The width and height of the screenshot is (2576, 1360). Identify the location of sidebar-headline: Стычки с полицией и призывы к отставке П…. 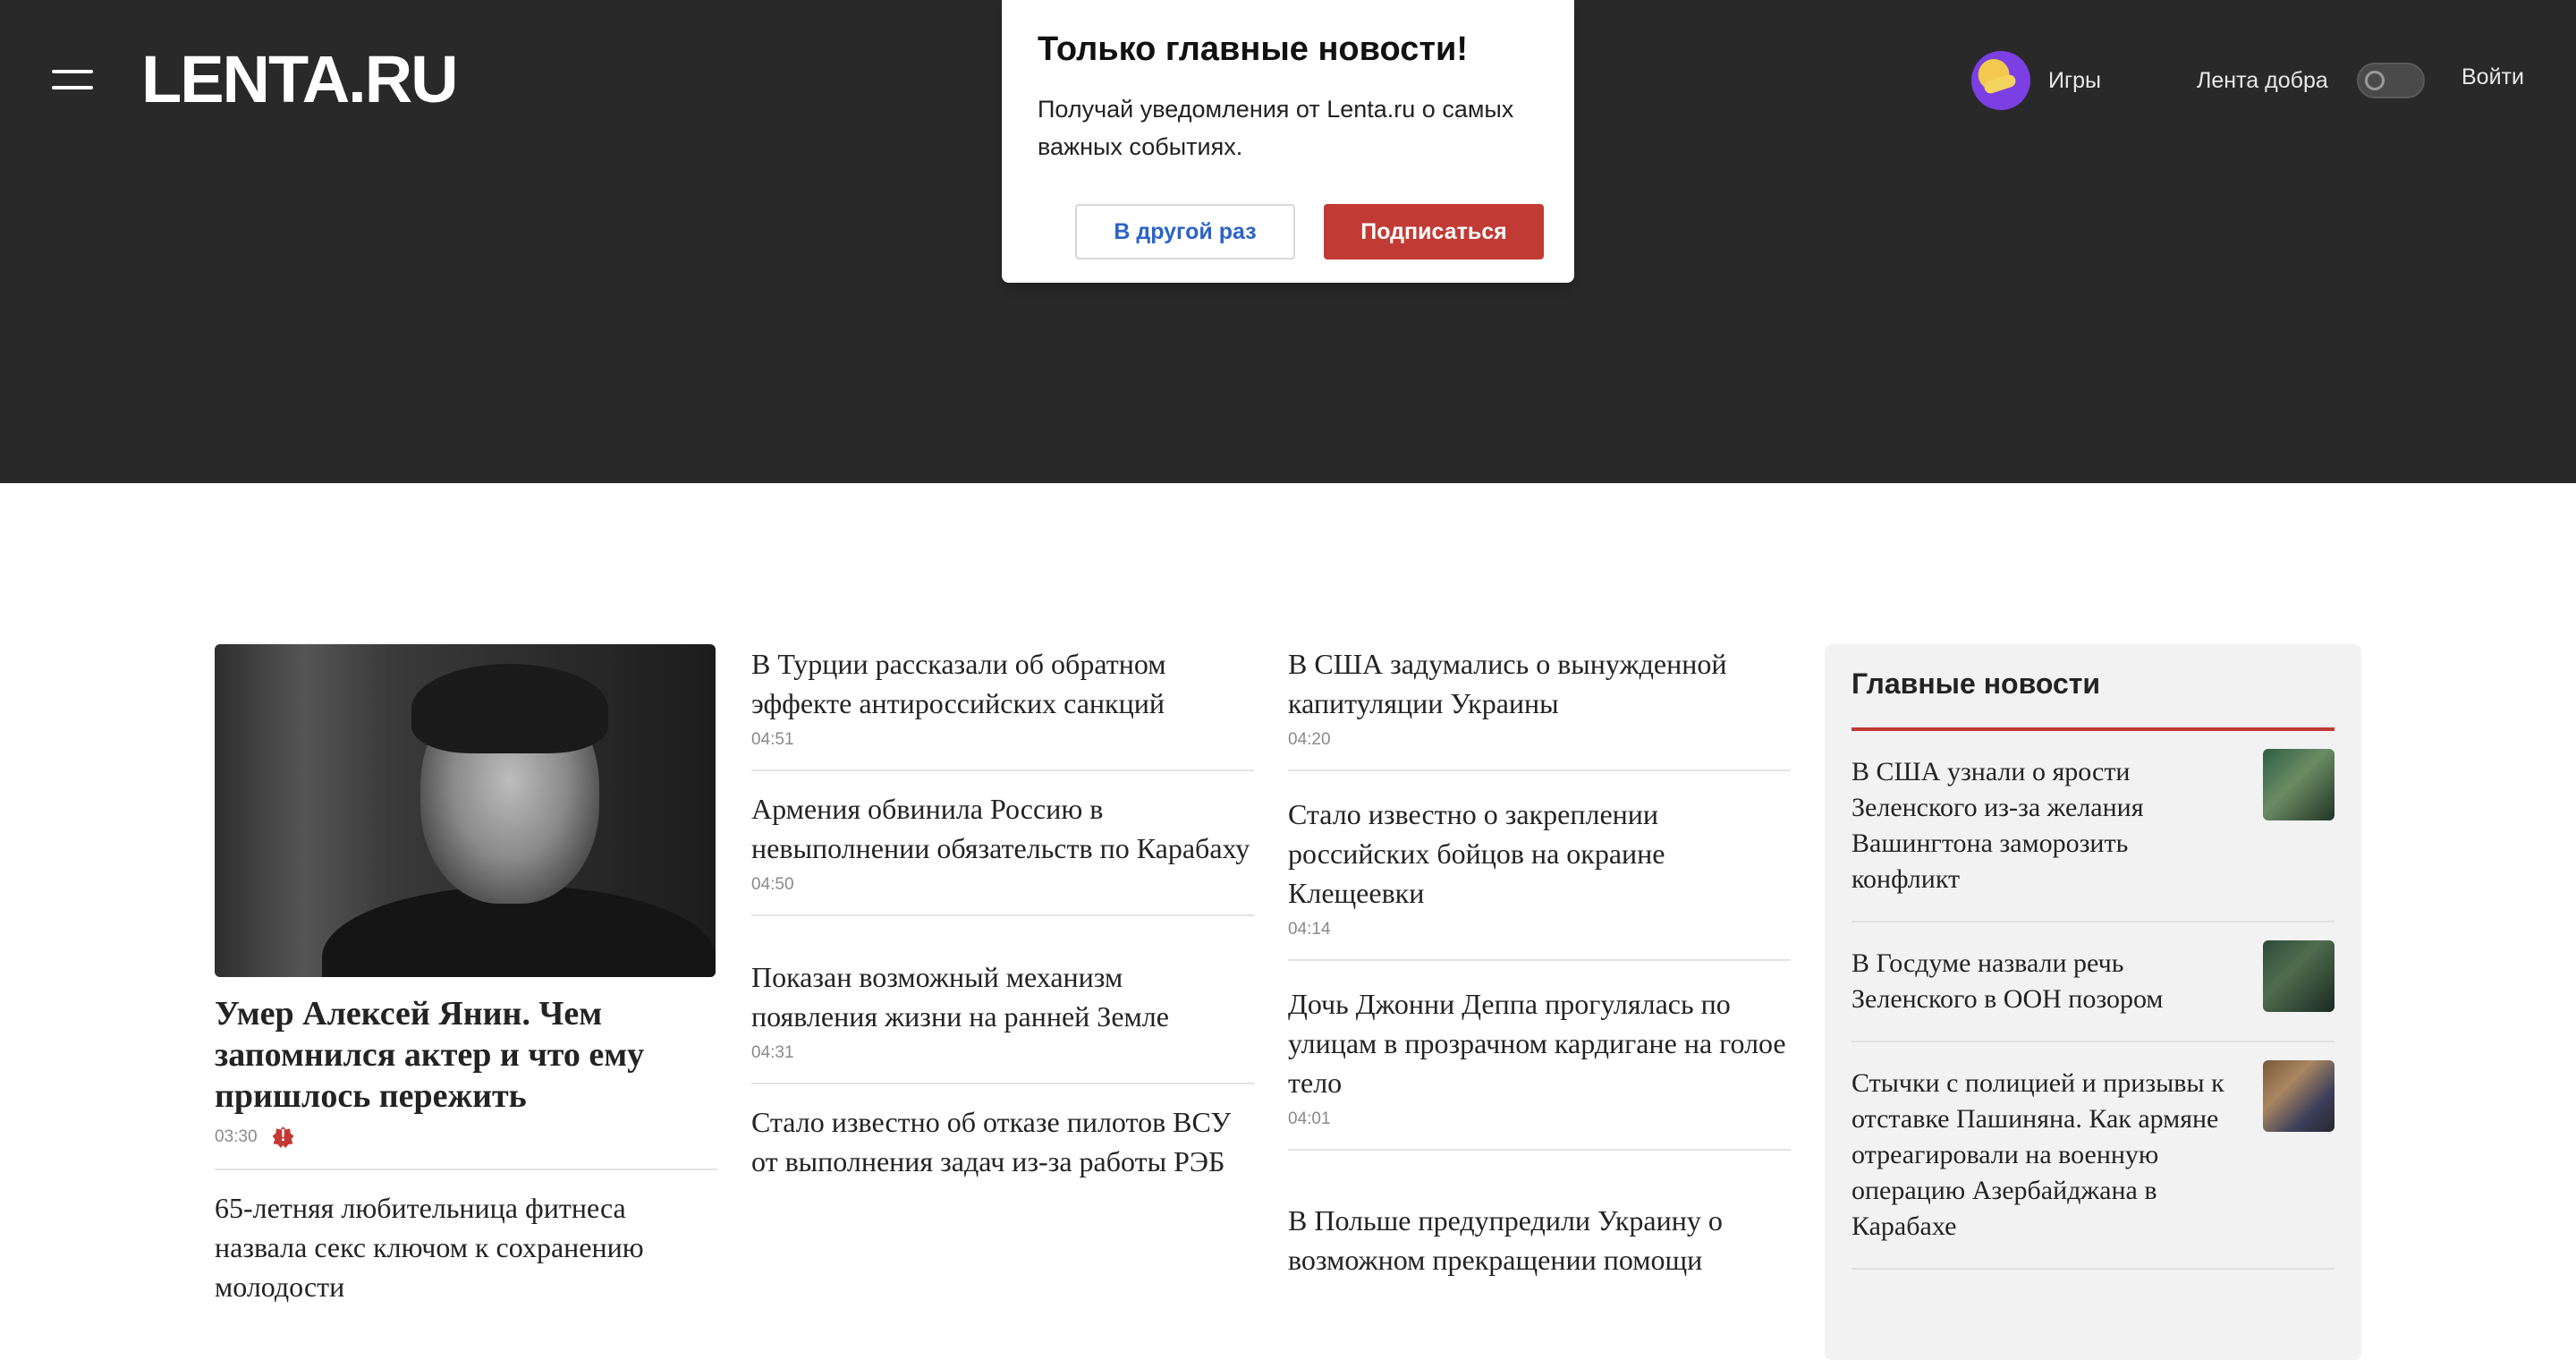
(2038, 1154).